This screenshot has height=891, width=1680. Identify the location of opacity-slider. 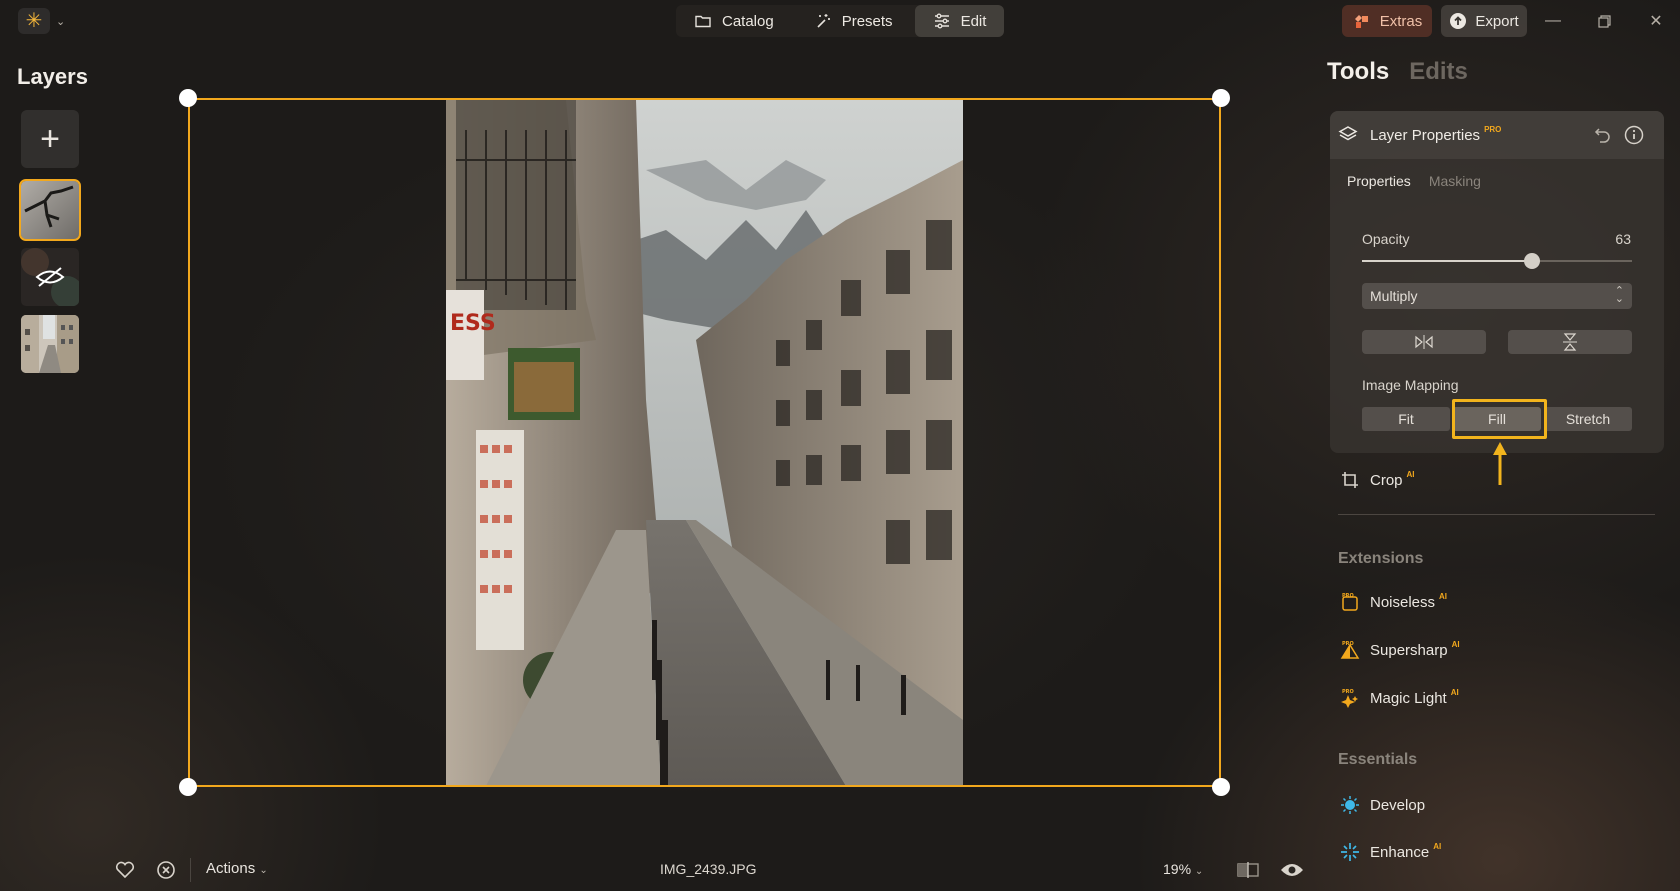
(1497, 261).